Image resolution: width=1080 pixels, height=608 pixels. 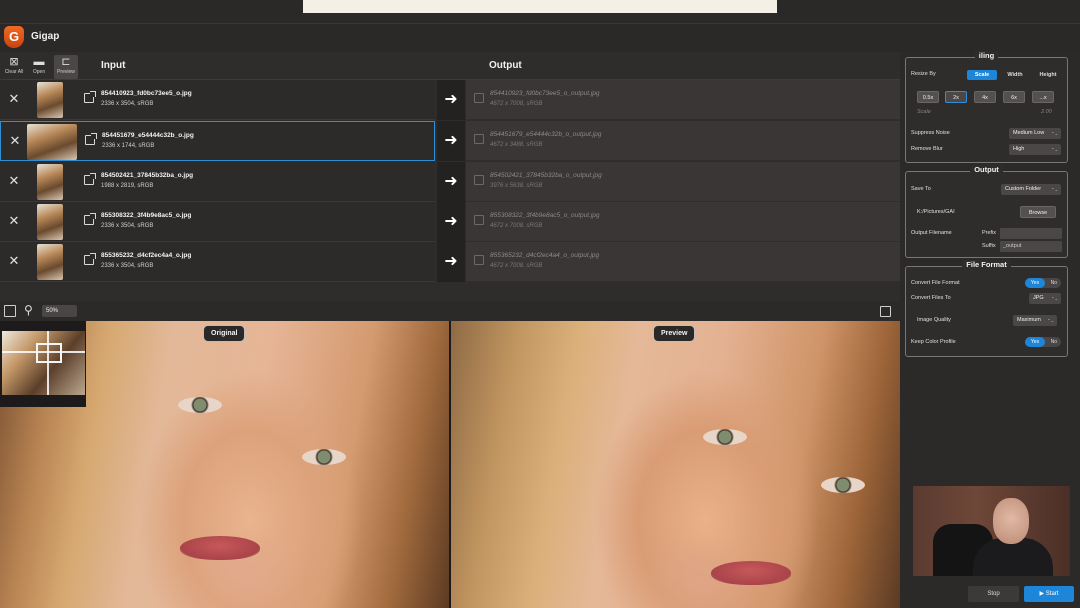 I want to click on output-dimensions: 3976 x 5638, sRGB, so click(x=516, y=186).